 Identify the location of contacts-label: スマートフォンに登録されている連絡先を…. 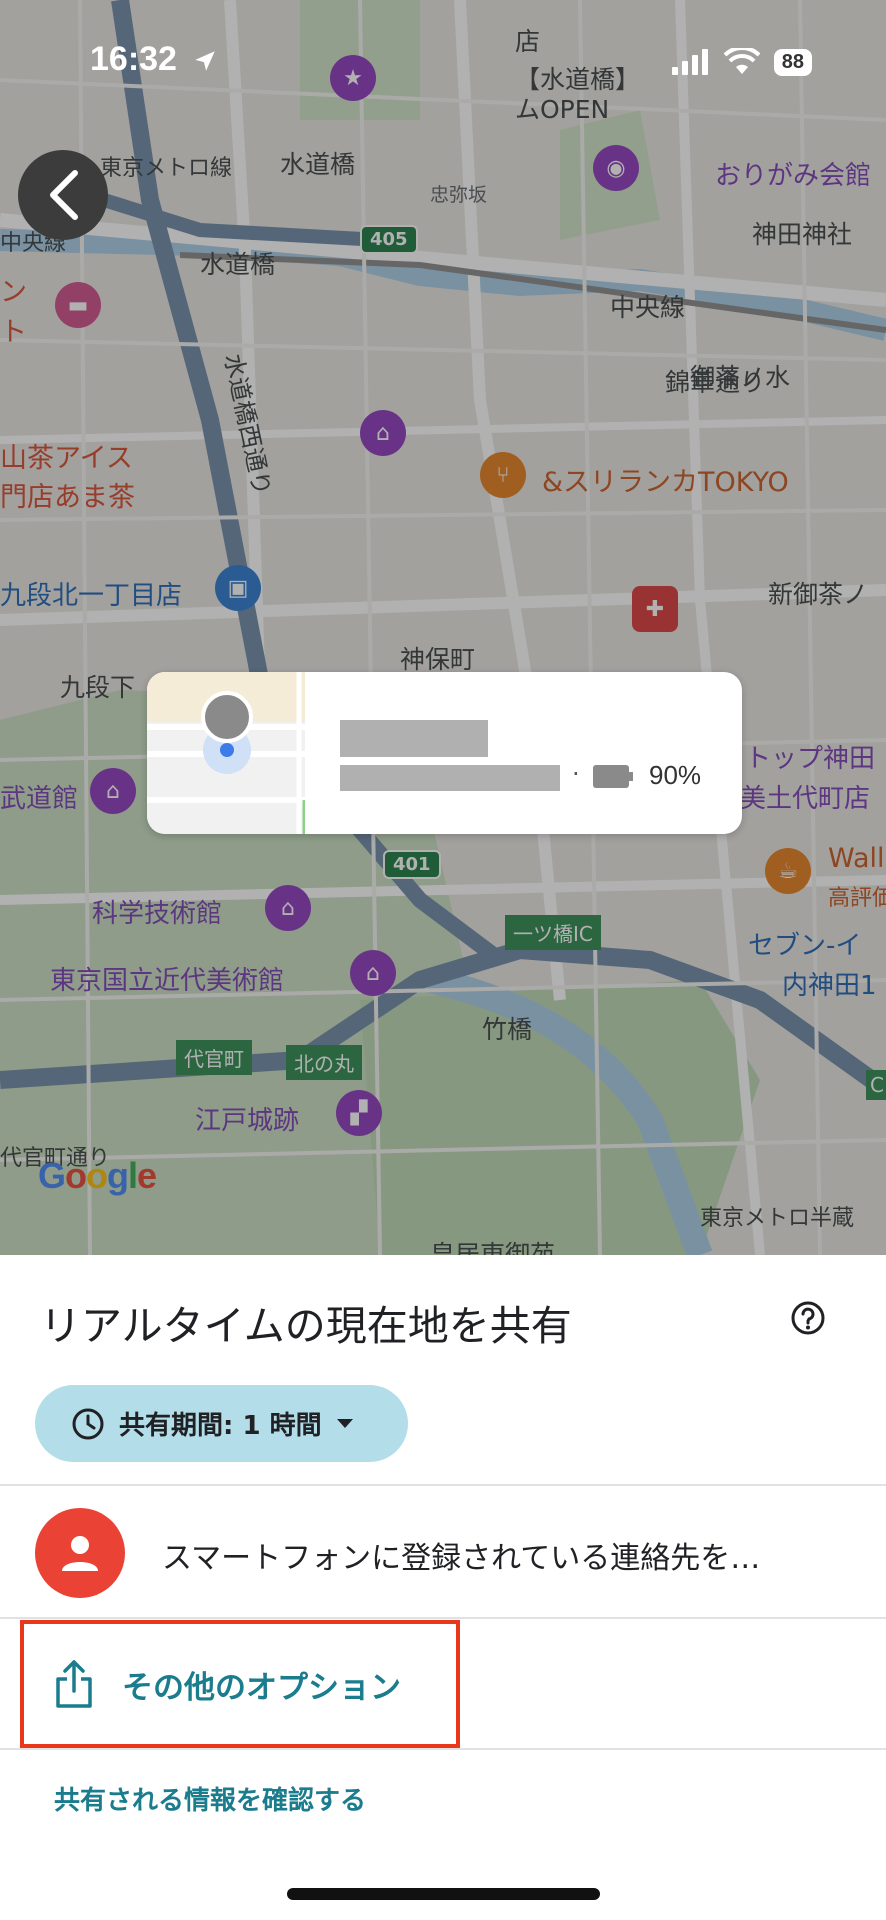
(461, 1558).